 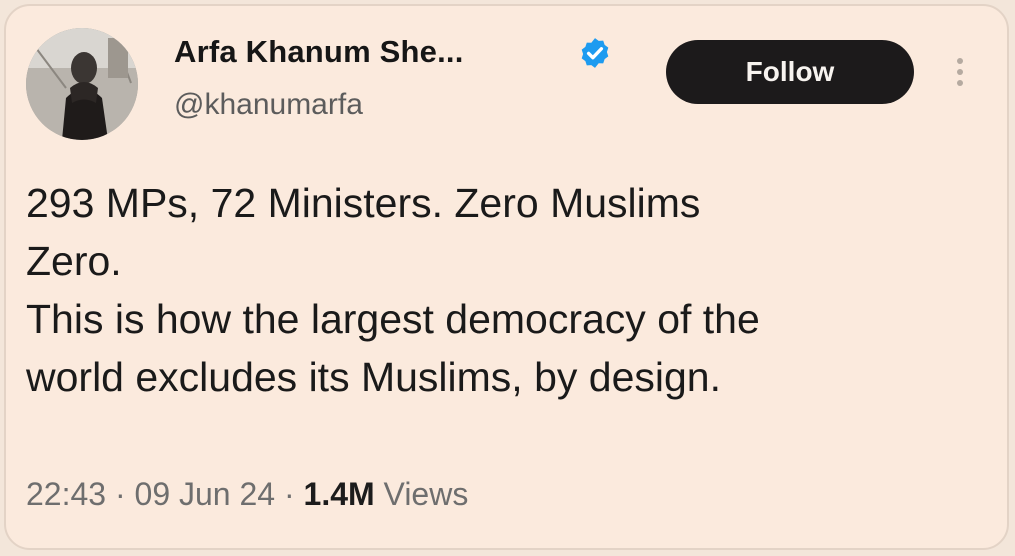 I want to click on tweet-text-line: 293 MPs, 72 Ministers. Zero Muslims, so click(x=363, y=203).